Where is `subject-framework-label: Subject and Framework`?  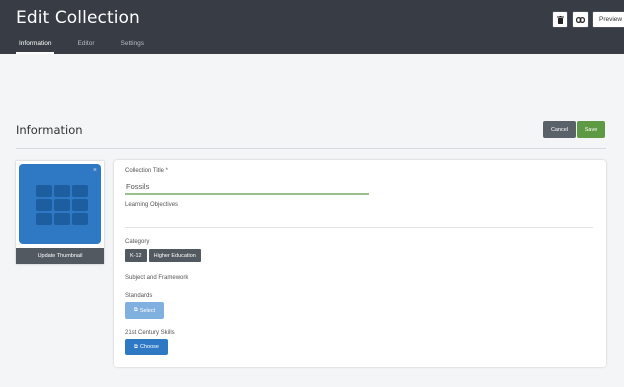 subject-framework-label: Subject and Framework is located at coordinates (157, 278).